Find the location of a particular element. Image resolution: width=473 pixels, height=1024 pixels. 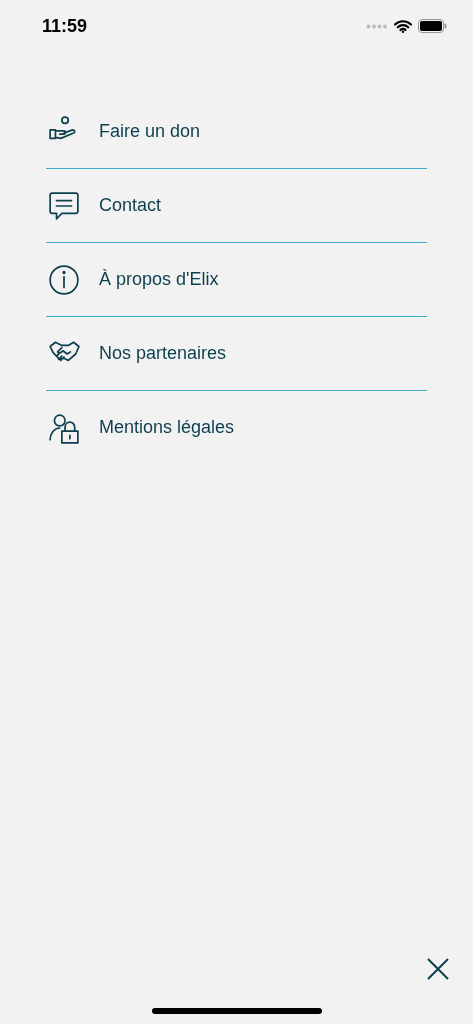

info-icon is located at coordinates (64, 279).